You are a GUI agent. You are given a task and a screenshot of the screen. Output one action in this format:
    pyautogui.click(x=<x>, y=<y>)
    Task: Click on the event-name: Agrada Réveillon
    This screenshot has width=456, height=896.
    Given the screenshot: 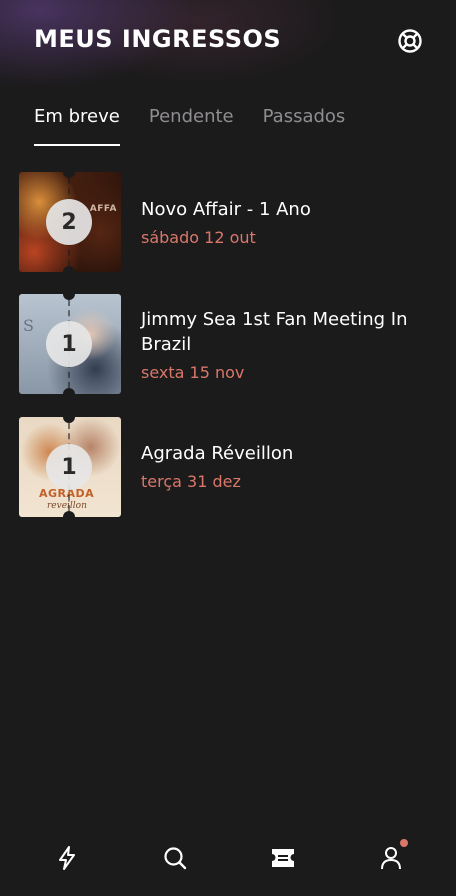 What is the action you would take?
    pyautogui.click(x=286, y=453)
    